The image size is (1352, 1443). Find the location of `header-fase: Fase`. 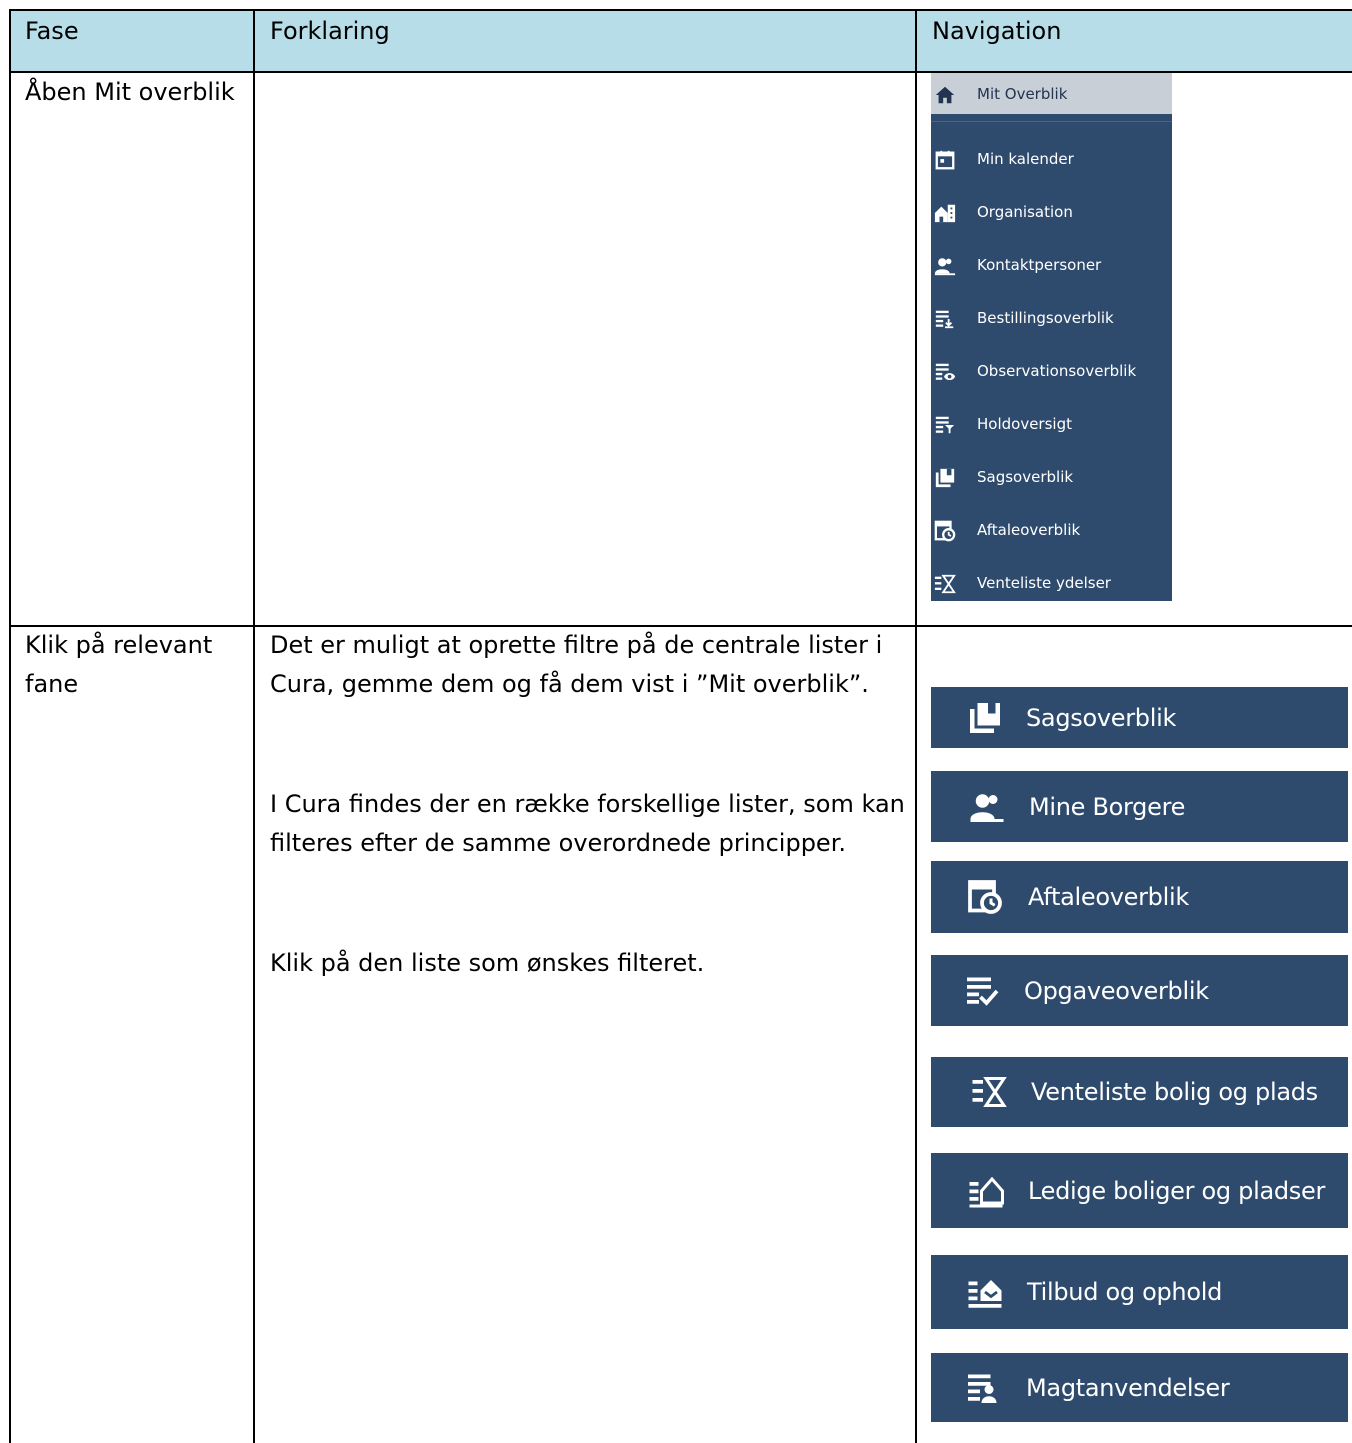

header-fase: Fase is located at coordinates (52, 31).